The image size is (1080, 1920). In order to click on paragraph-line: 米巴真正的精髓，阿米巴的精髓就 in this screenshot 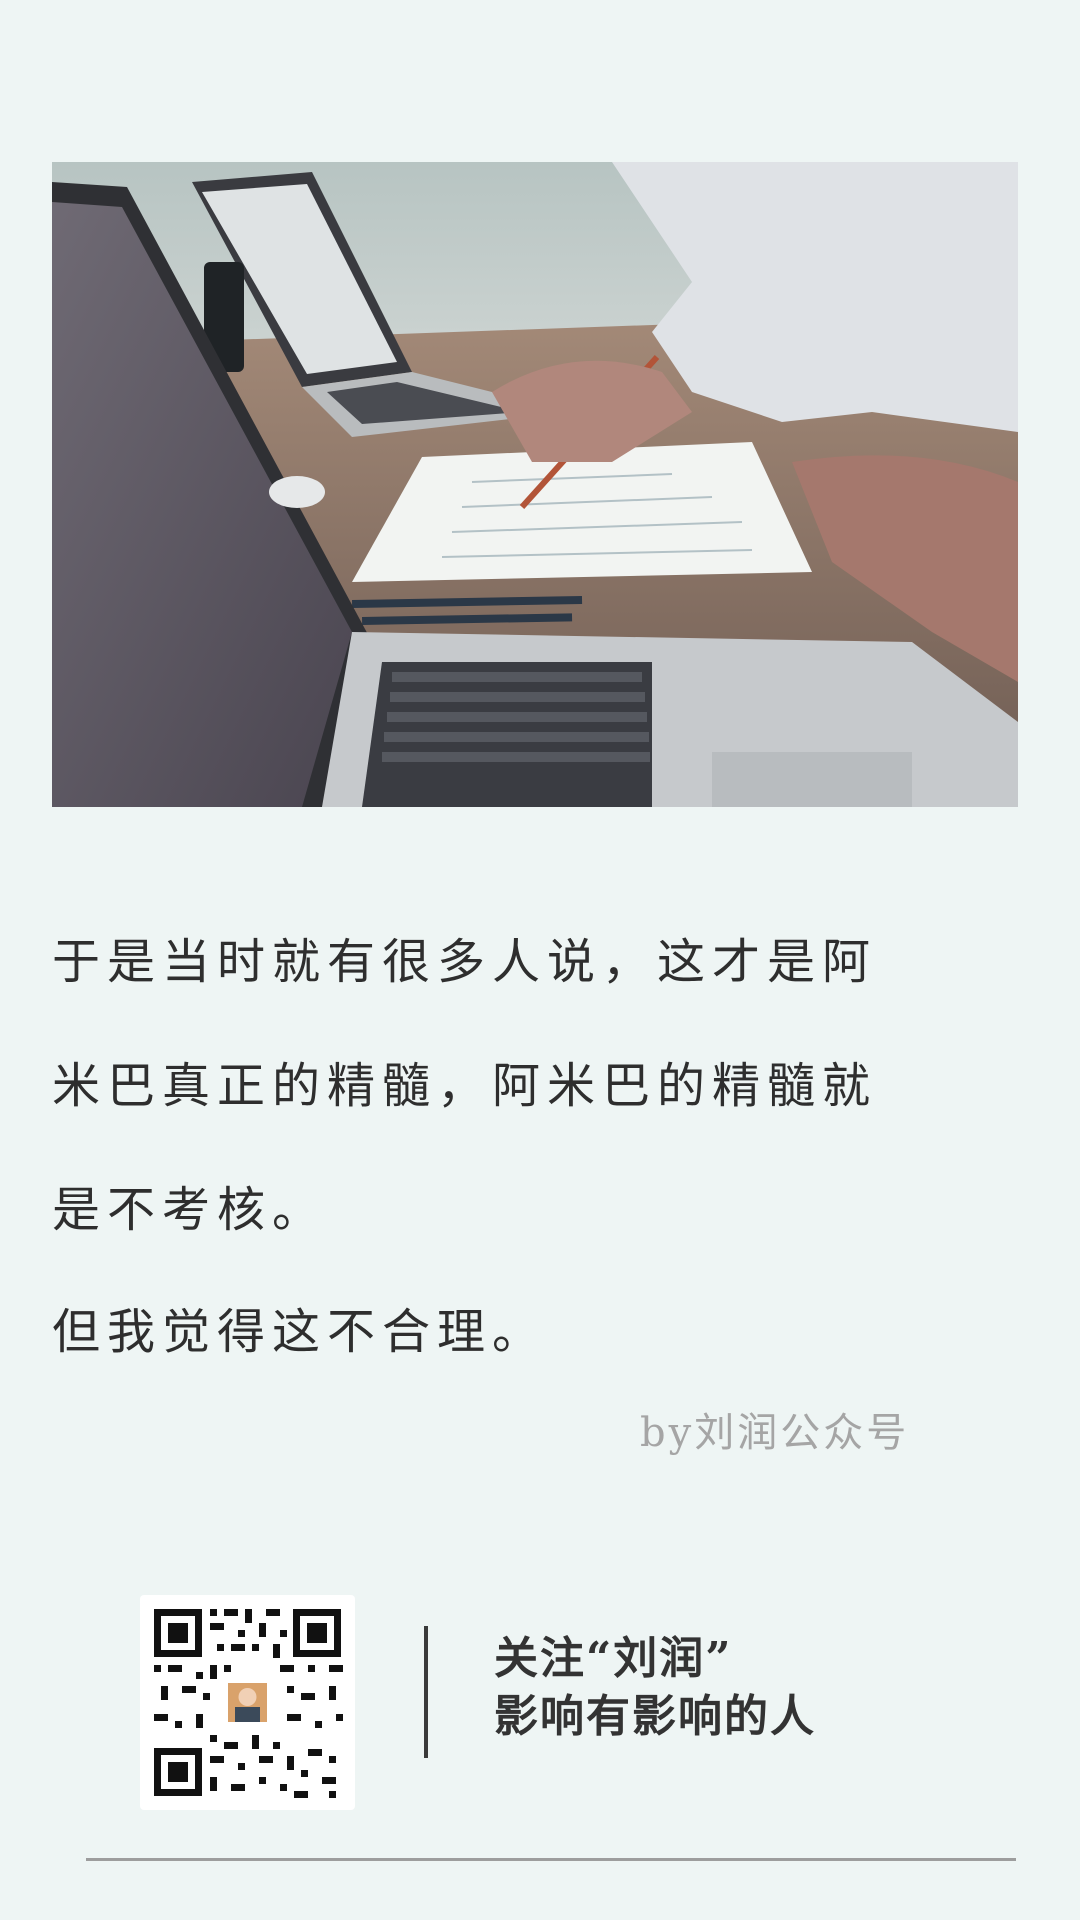, I will do `click(465, 1086)`.